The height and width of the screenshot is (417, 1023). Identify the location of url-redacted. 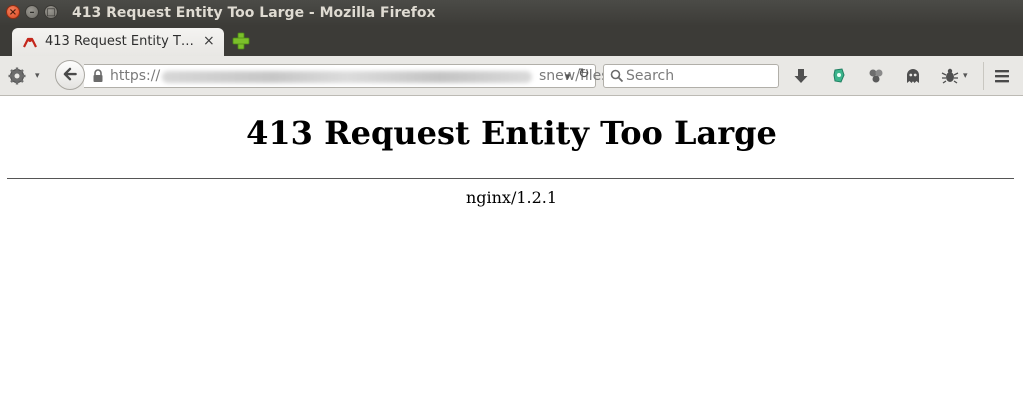
(347, 77).